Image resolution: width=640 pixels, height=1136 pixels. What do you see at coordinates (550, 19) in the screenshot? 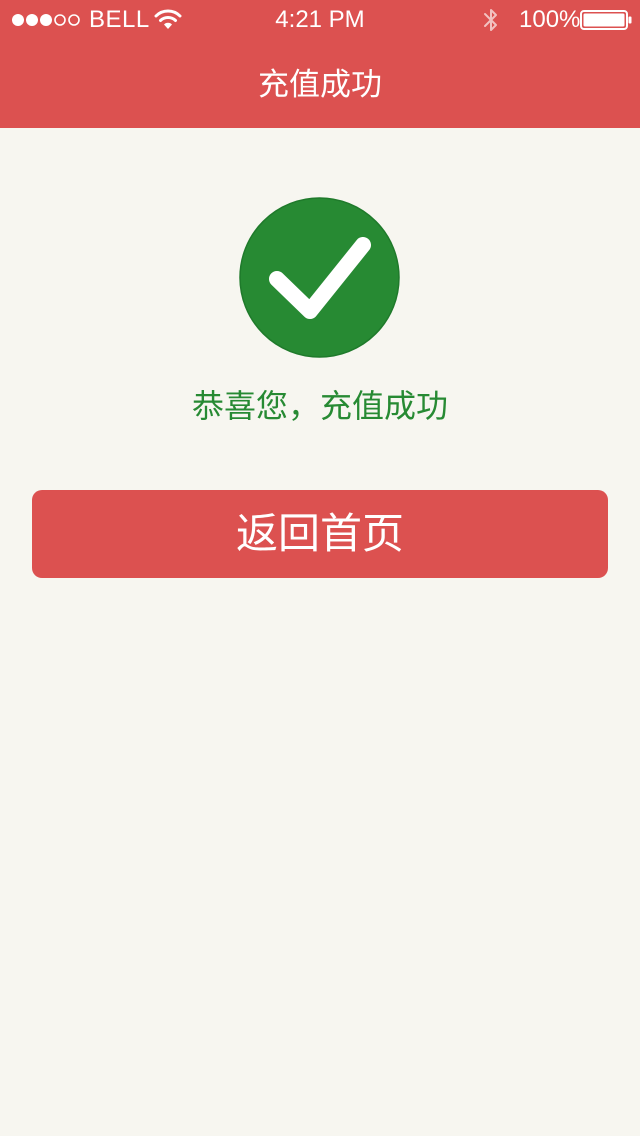
I see `battery-percentage: 100%` at bounding box center [550, 19].